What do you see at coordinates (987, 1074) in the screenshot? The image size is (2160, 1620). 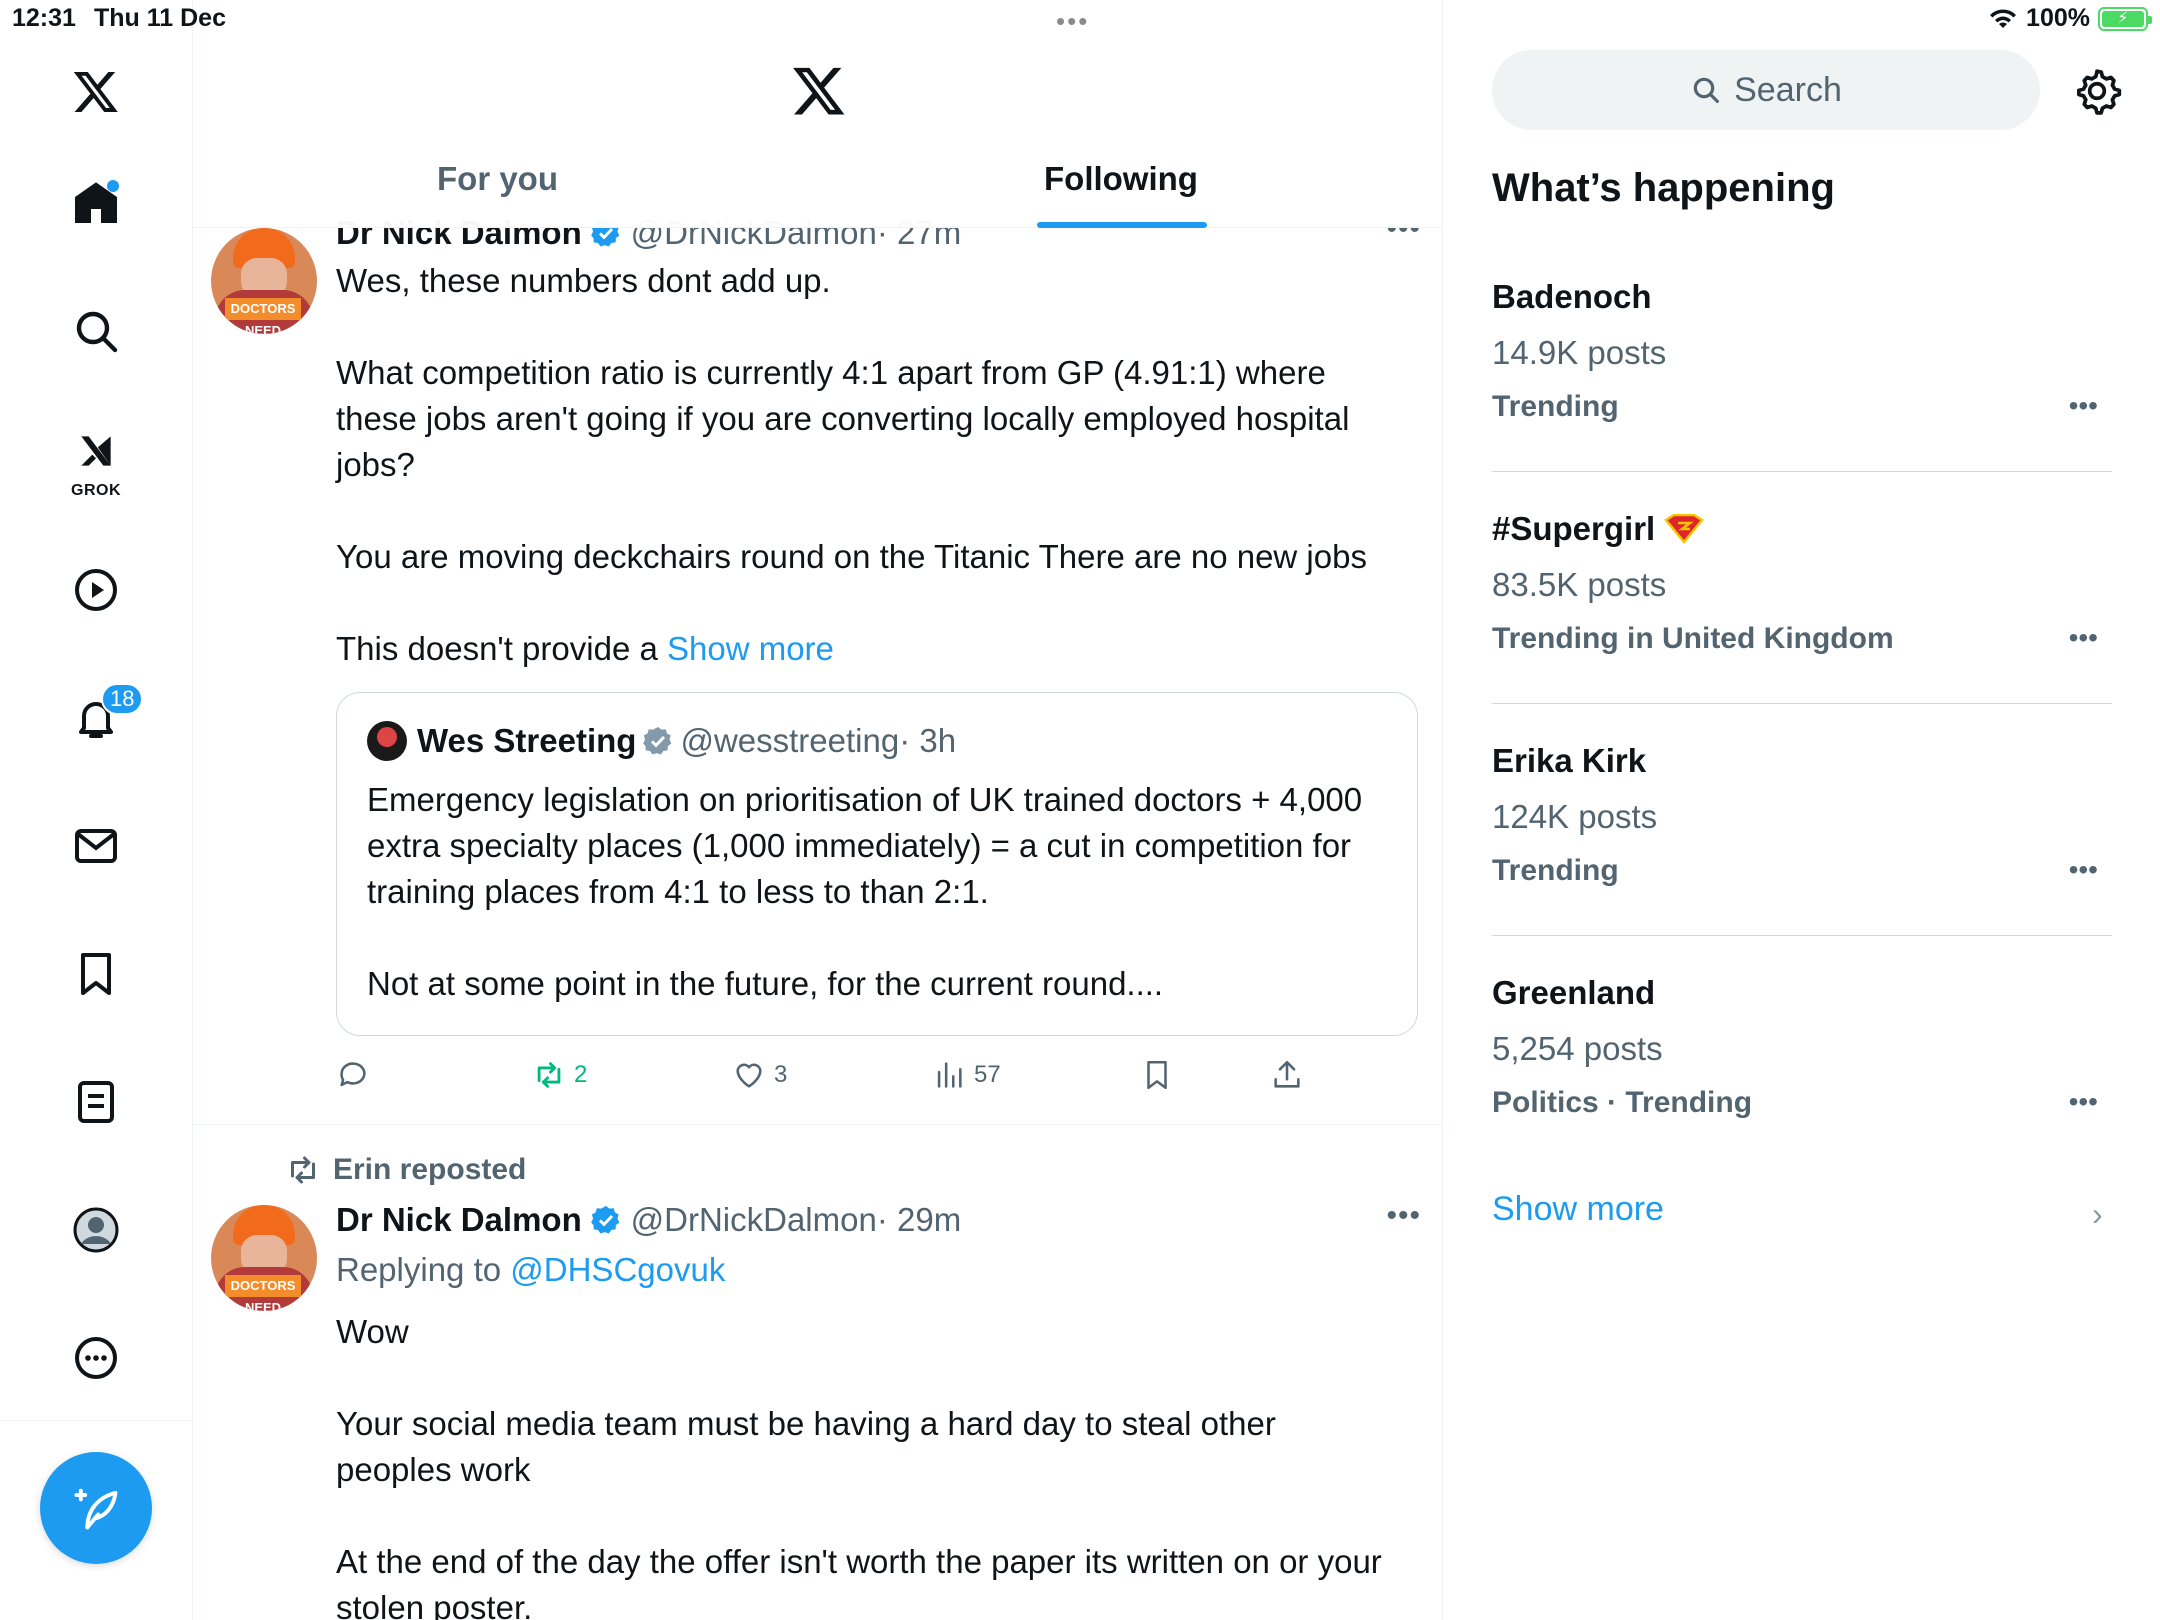 I see `views-count: 57` at bounding box center [987, 1074].